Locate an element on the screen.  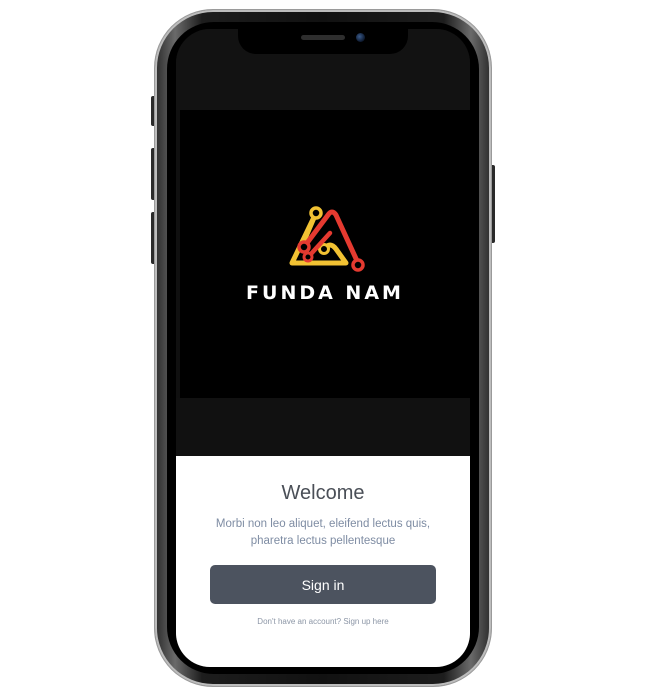
splash-bottom-band is located at coordinates (323, 427).